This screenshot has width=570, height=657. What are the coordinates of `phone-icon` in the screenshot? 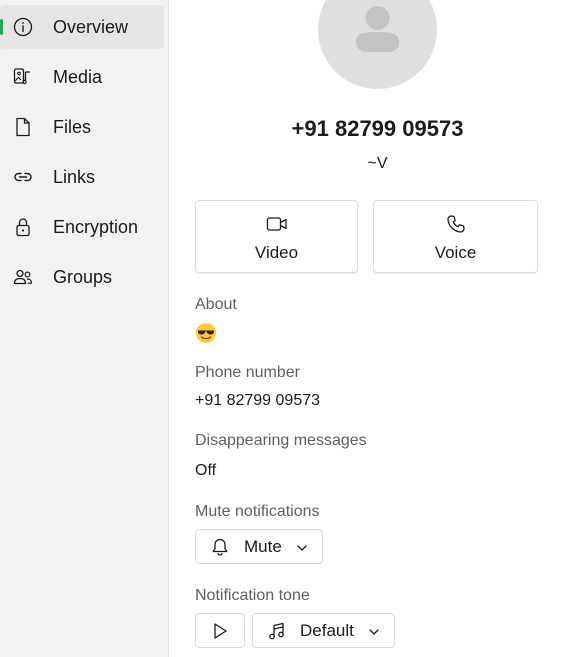 It's located at (455, 224).